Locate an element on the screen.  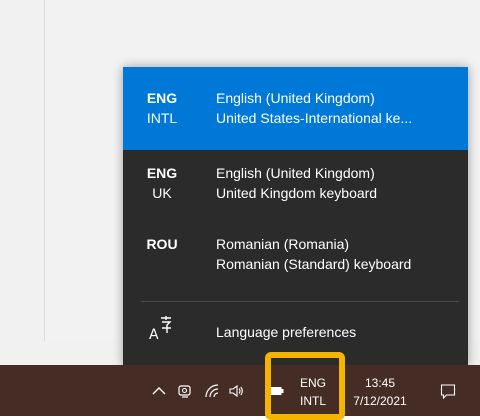
language-preferences-link: Language preferences is located at coordinates (286, 332).